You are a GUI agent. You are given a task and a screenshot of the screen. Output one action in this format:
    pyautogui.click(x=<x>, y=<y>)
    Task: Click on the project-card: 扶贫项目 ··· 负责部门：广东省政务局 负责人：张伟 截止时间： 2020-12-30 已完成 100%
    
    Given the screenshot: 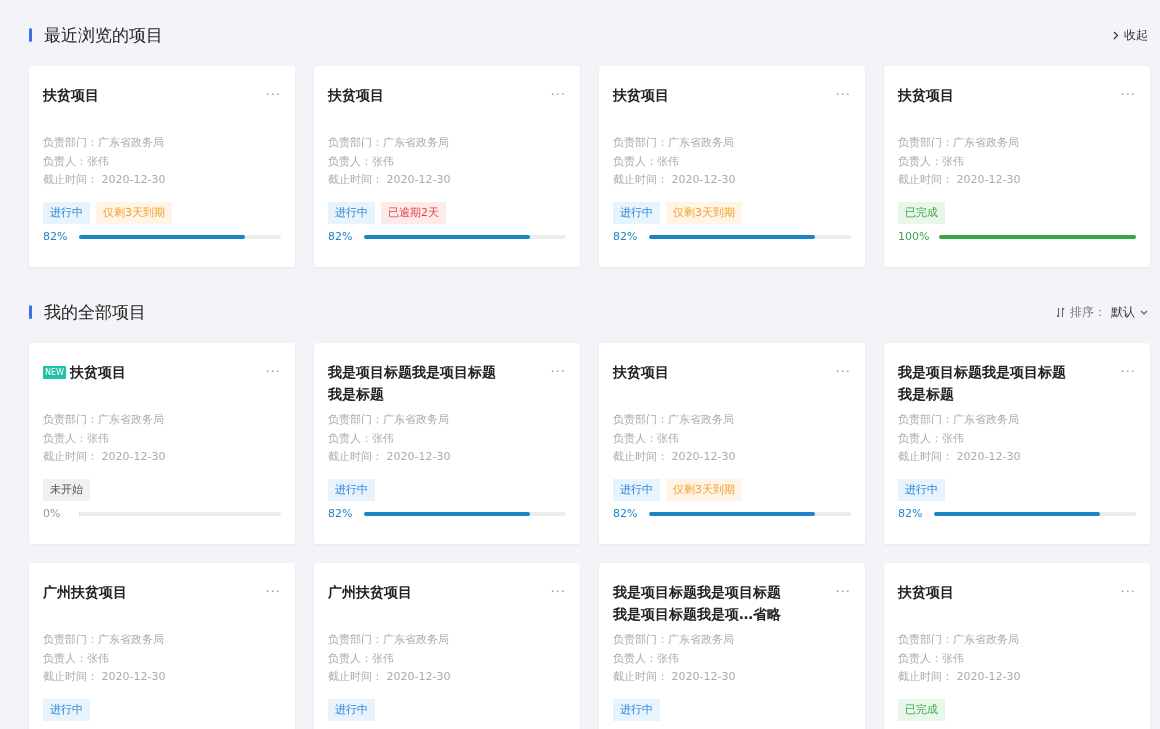 What is the action you would take?
    pyautogui.click(x=1017, y=166)
    